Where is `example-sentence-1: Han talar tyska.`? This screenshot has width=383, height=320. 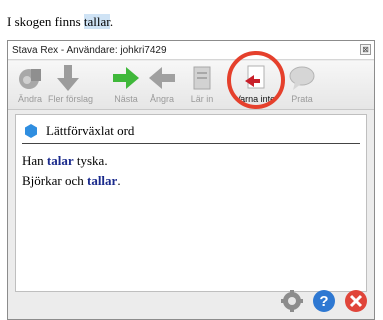
example-sentence-1: Han talar tyska. is located at coordinates (65, 161).